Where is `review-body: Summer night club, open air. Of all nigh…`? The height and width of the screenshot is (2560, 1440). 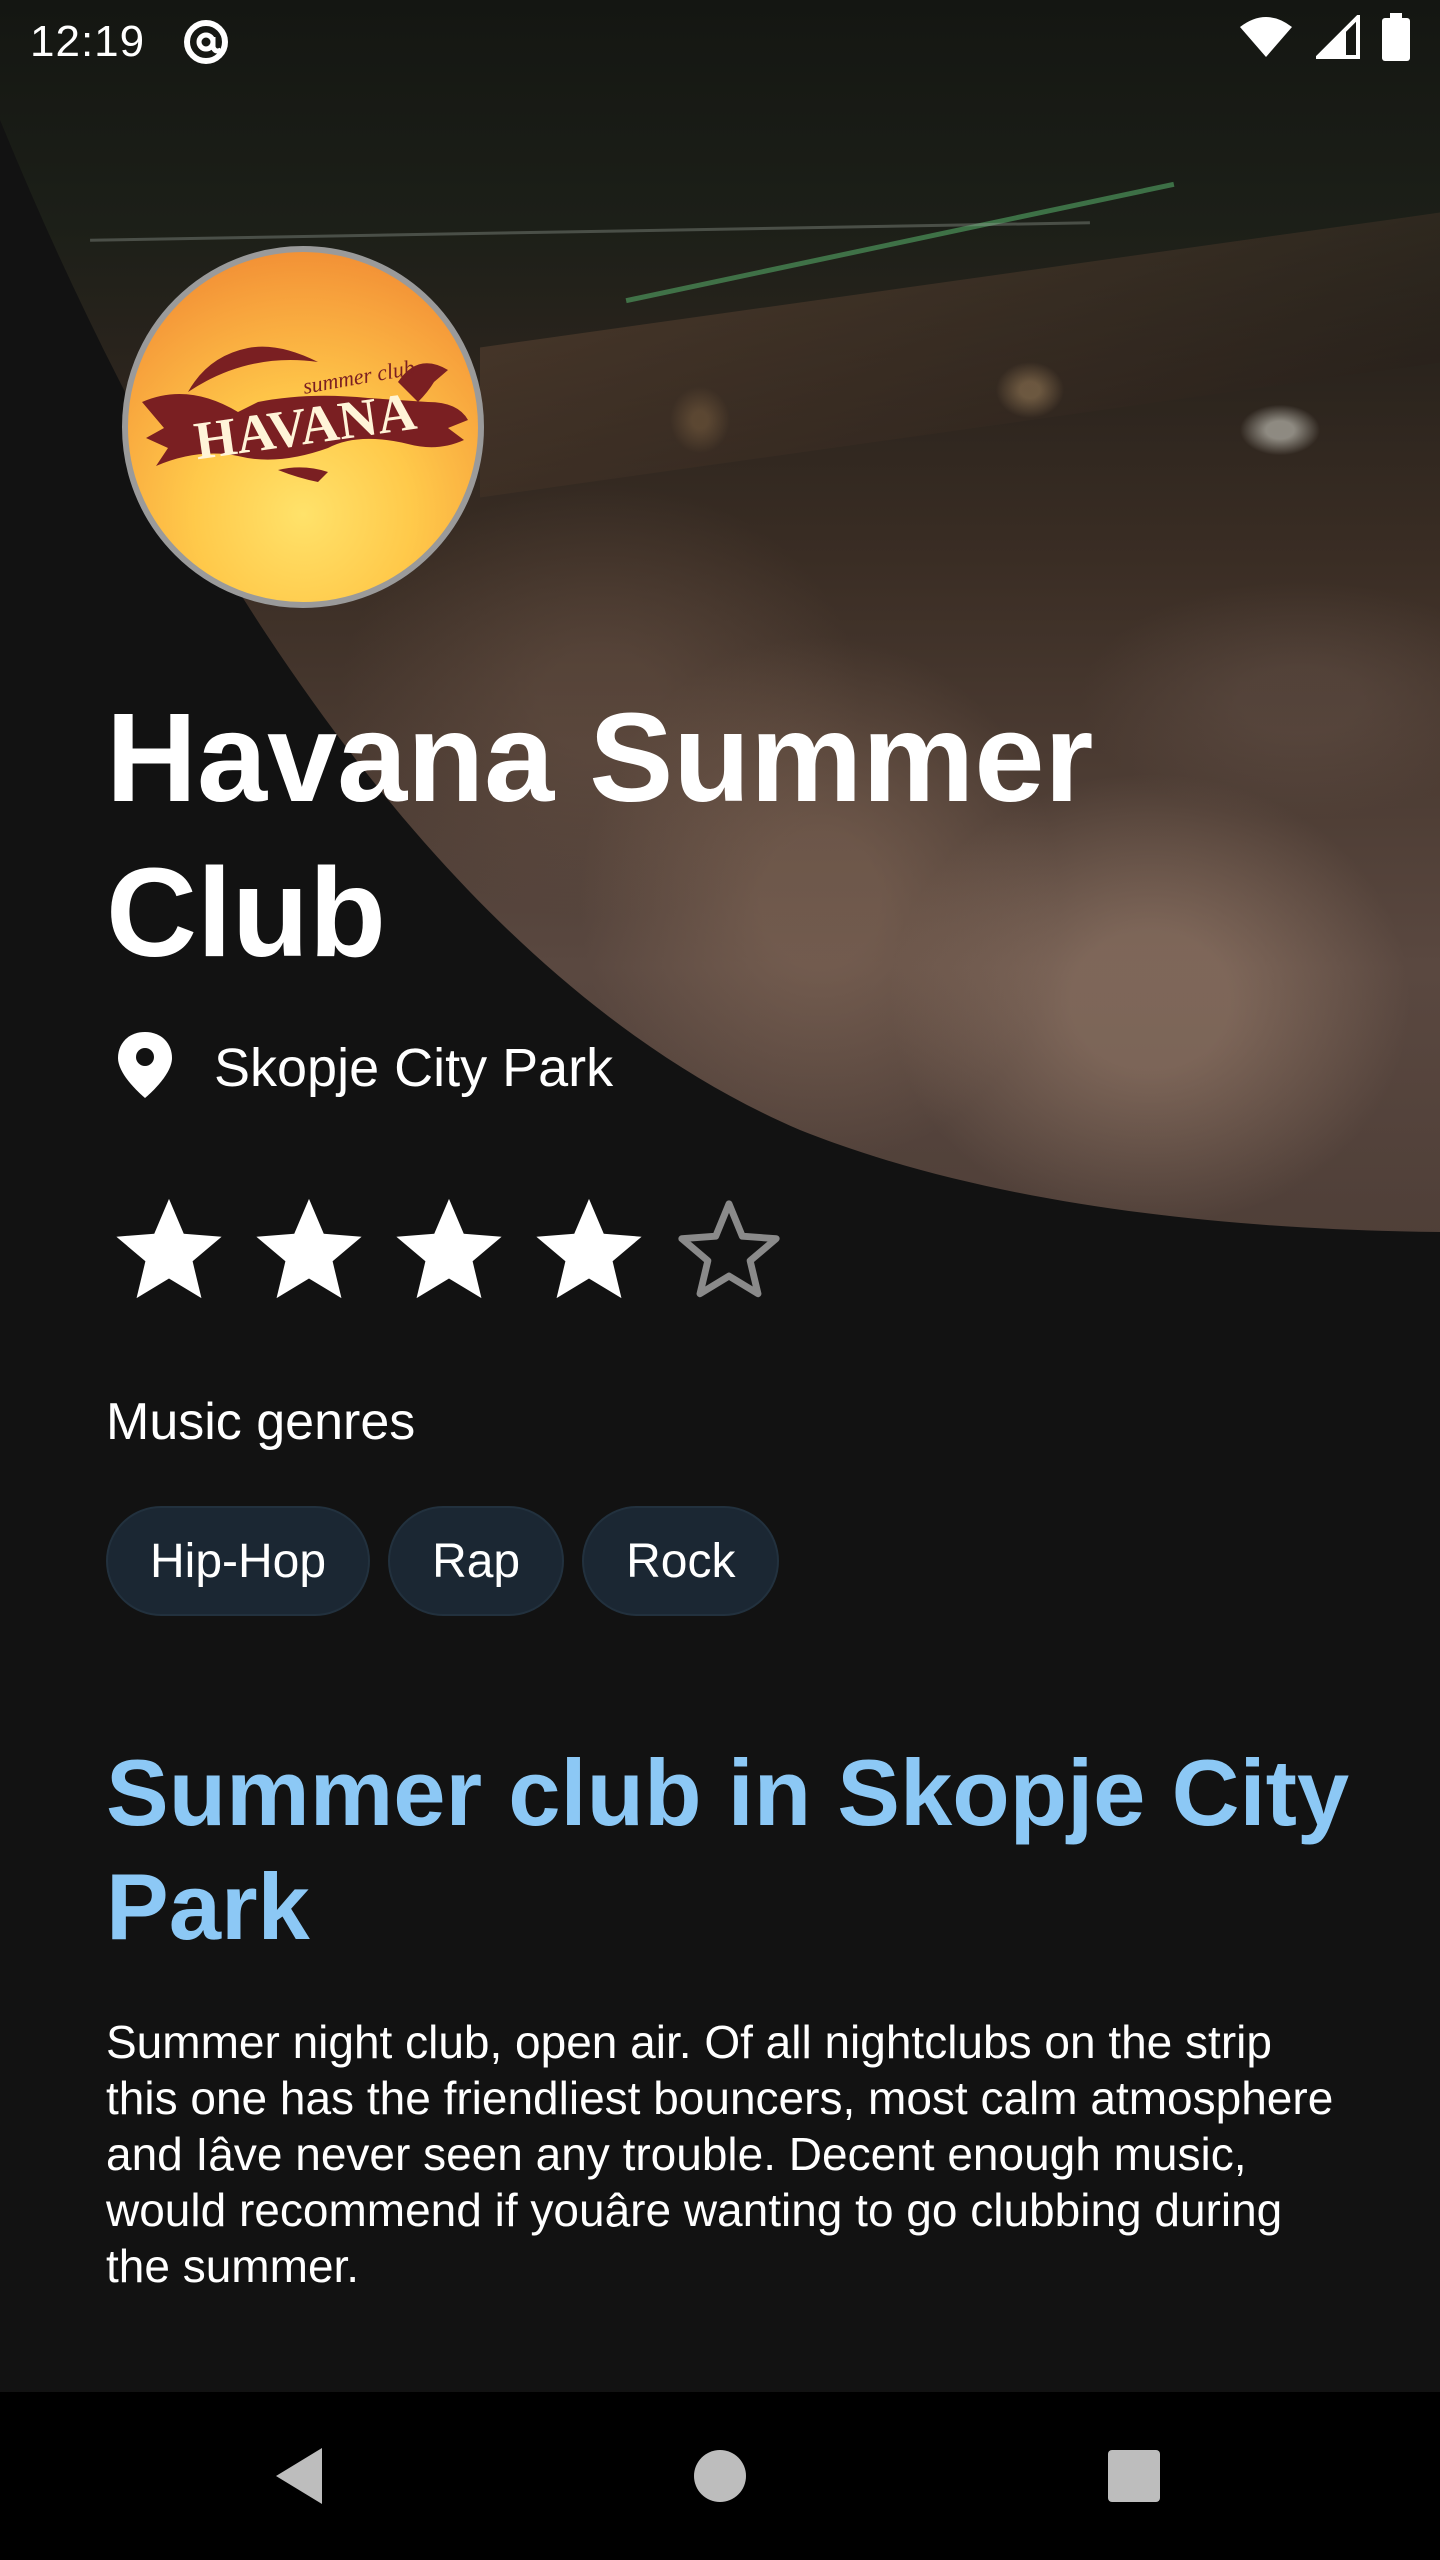
review-body: Summer night club, open air. Of all nigh… is located at coordinates (720, 2154).